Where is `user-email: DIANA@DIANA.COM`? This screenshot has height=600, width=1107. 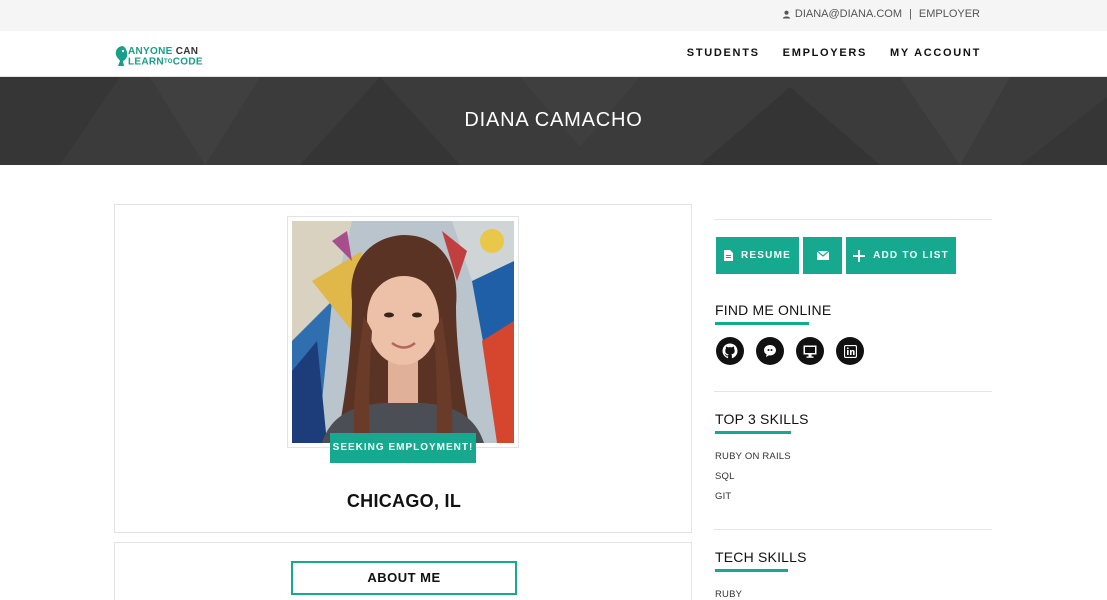
user-email: DIANA@DIANA.COM is located at coordinates (848, 14).